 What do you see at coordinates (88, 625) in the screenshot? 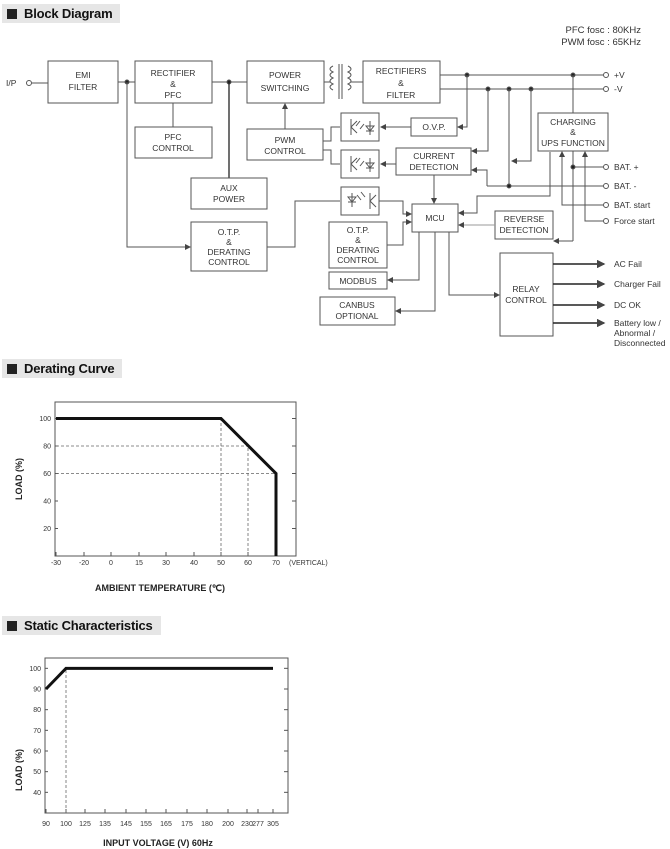
I see `section-title: Static Characteristics` at bounding box center [88, 625].